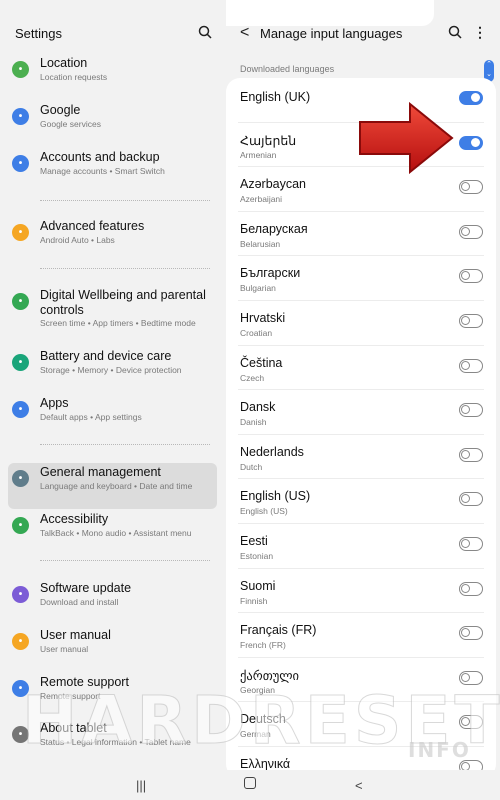  What do you see at coordinates (253, 422) in the screenshot?
I see `language-subtitle: Danish` at bounding box center [253, 422].